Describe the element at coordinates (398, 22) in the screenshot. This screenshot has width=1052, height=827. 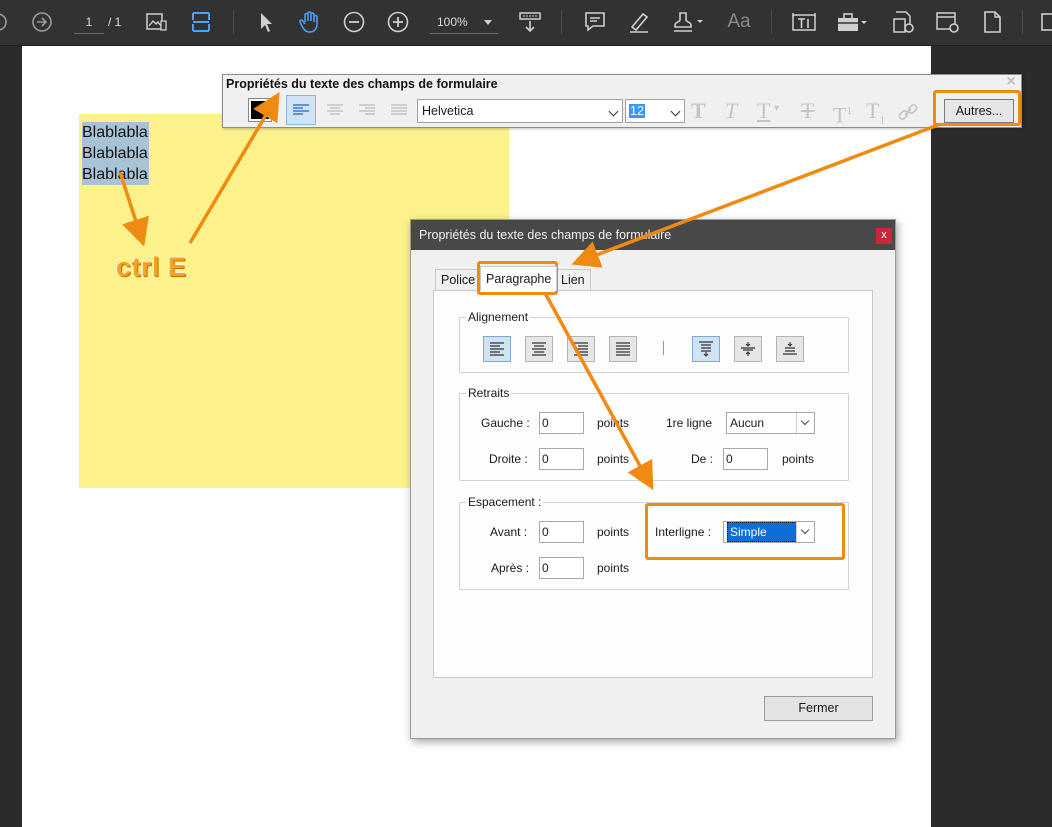
I see `zoom-in-icon` at that location.